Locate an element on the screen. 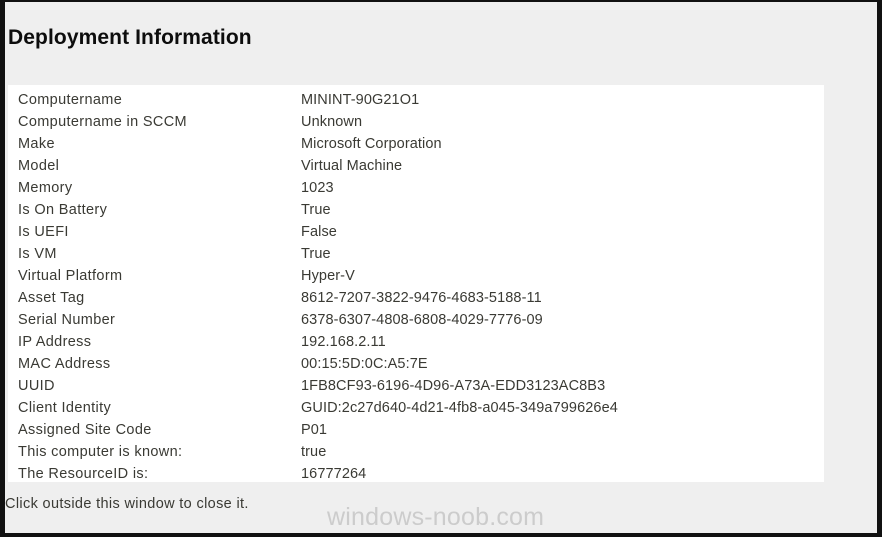 The image size is (882, 537). table-row: Computername MININT-90G21O1 is located at coordinates (416, 100).